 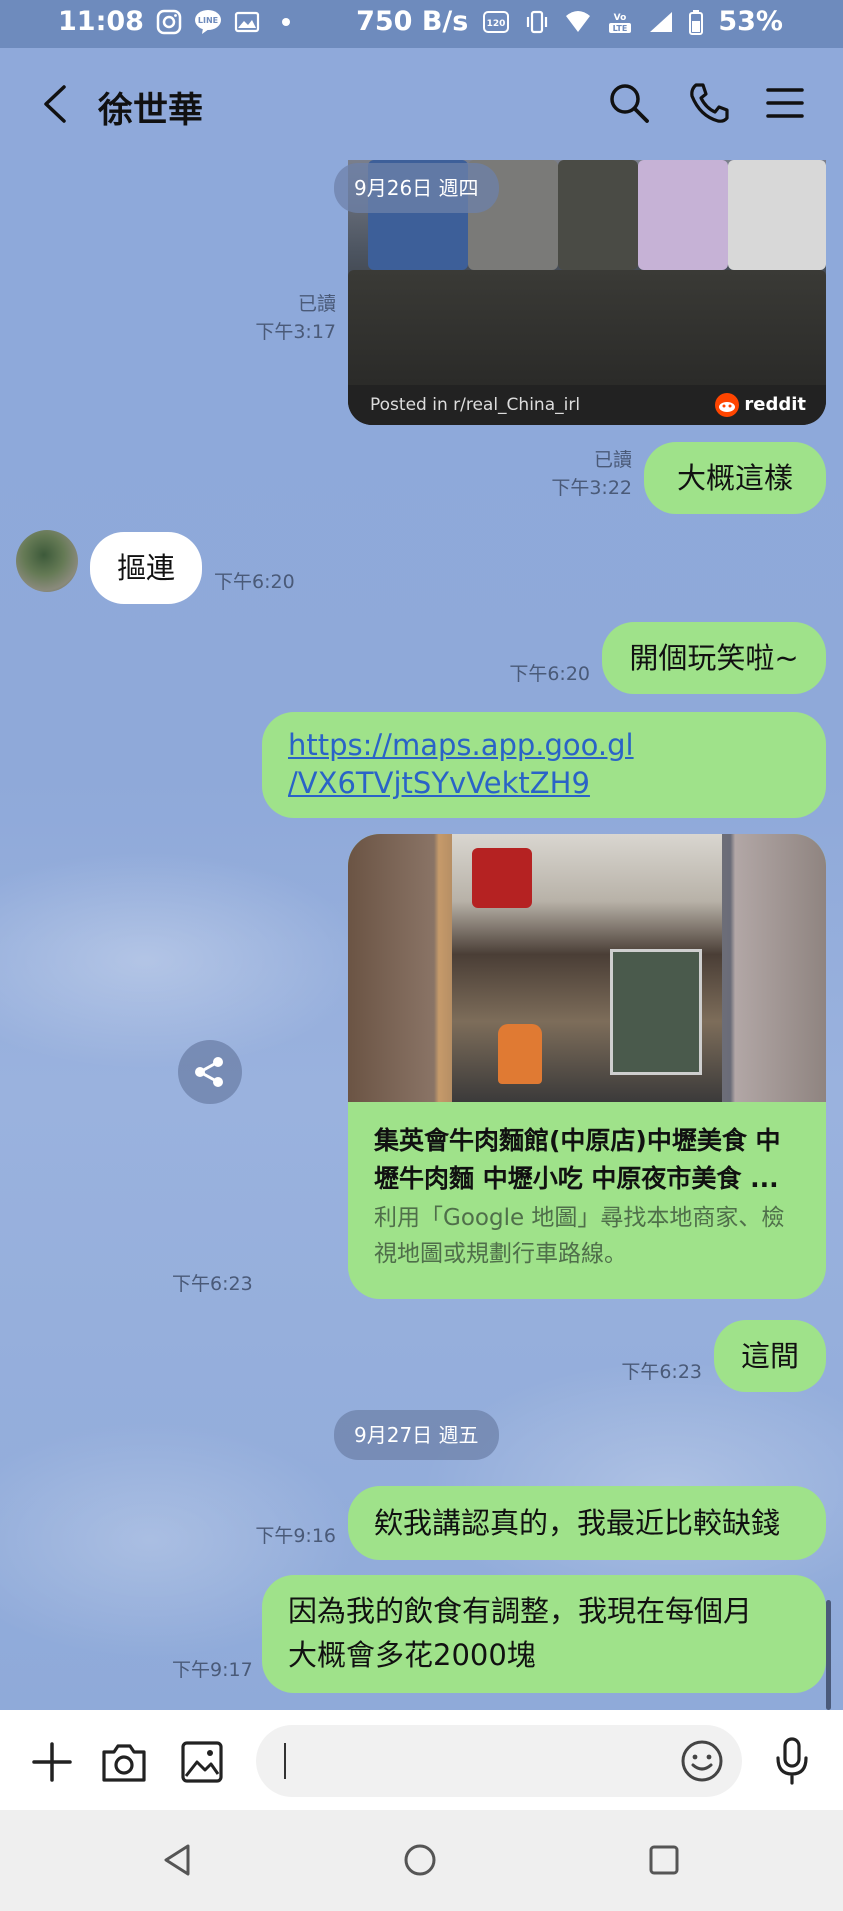 I want to click on message-meta: 已讀 下午3:22, so click(x=576, y=474).